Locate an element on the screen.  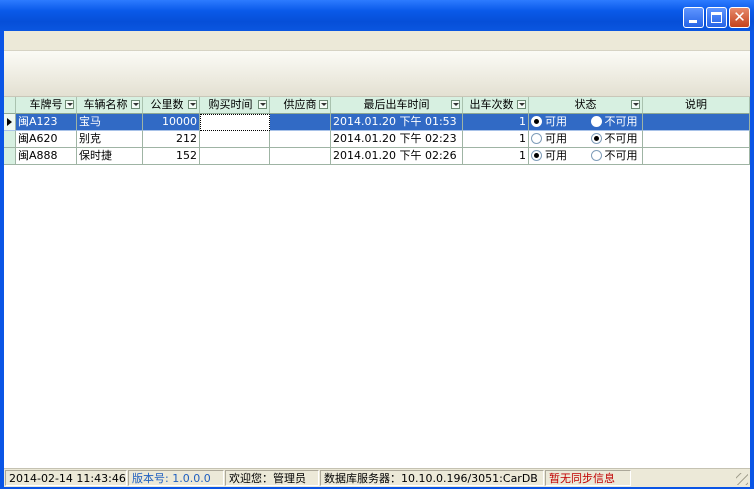
cell-name: 别克 is located at coordinates (110, 139).